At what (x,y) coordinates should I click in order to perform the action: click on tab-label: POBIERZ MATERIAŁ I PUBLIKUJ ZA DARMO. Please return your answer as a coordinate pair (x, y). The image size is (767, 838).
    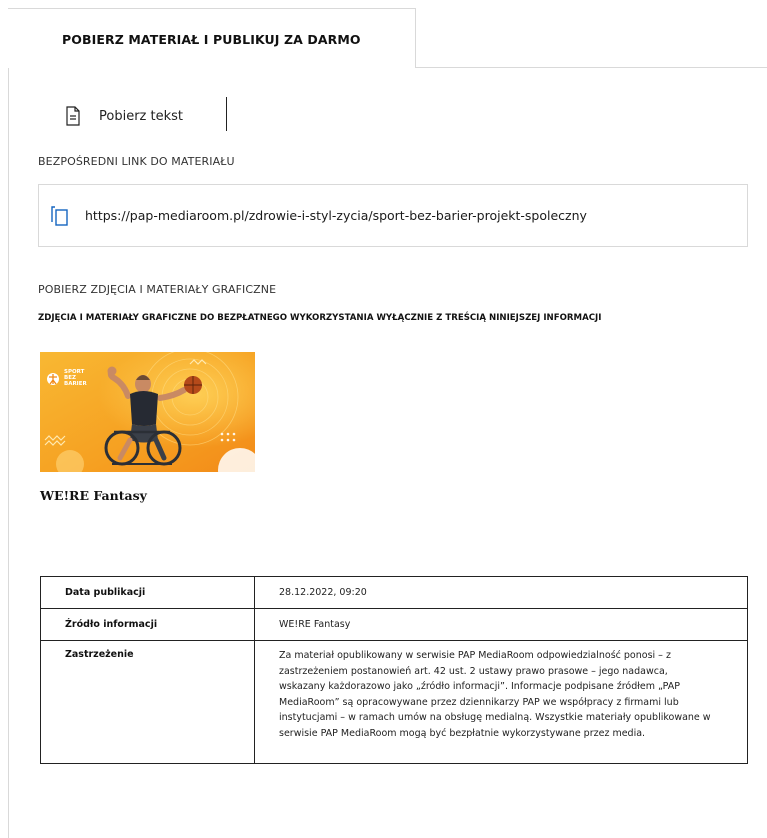
    Looking at the image, I should click on (211, 39).